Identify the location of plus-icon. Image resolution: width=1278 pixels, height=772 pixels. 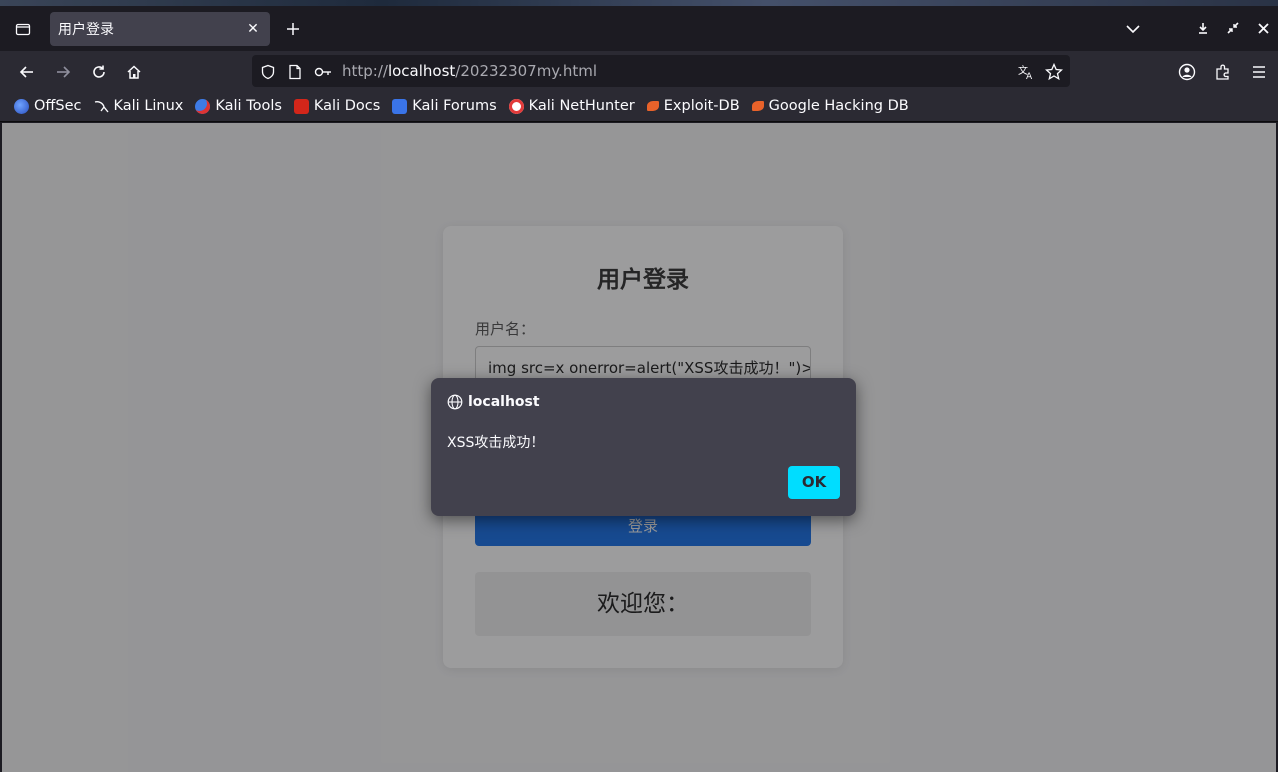
(293, 29).